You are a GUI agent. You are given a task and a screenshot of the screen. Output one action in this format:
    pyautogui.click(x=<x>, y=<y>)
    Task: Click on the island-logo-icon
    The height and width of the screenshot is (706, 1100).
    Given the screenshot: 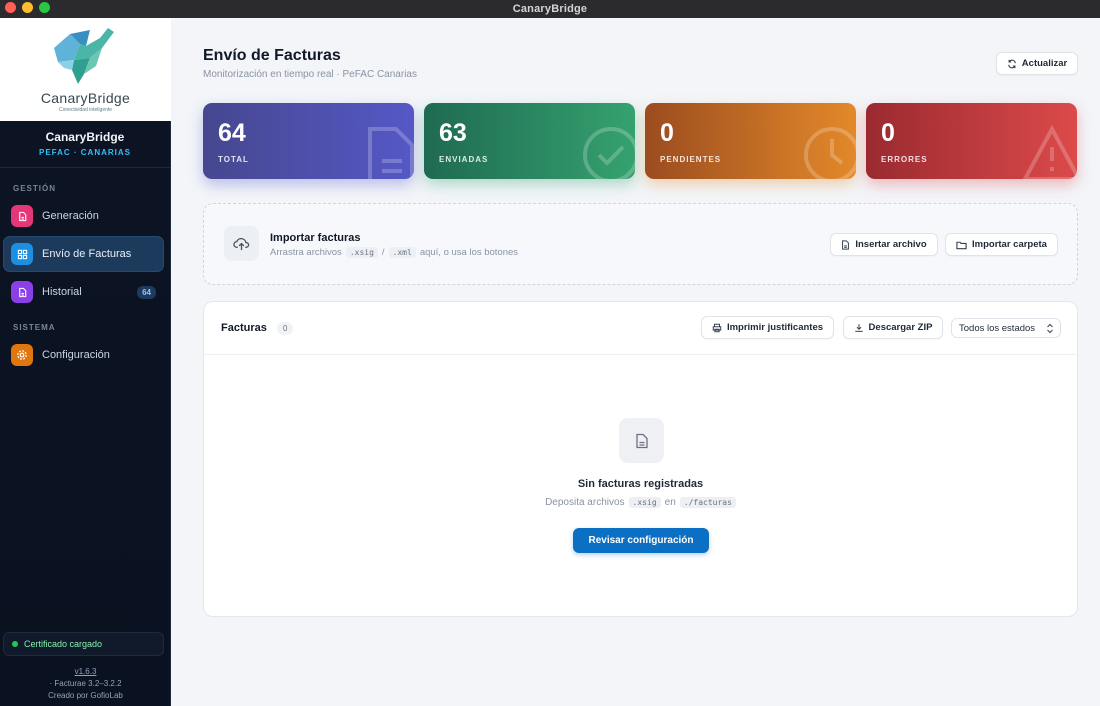 What is the action you would take?
    pyautogui.click(x=84, y=56)
    